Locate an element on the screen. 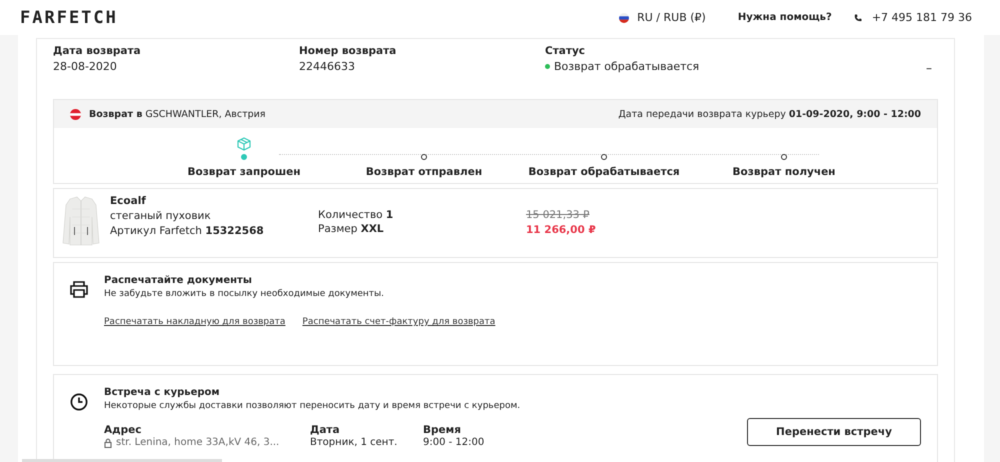 This screenshot has width=1000, height=462. field-label: Номер возврата is located at coordinates (348, 51).